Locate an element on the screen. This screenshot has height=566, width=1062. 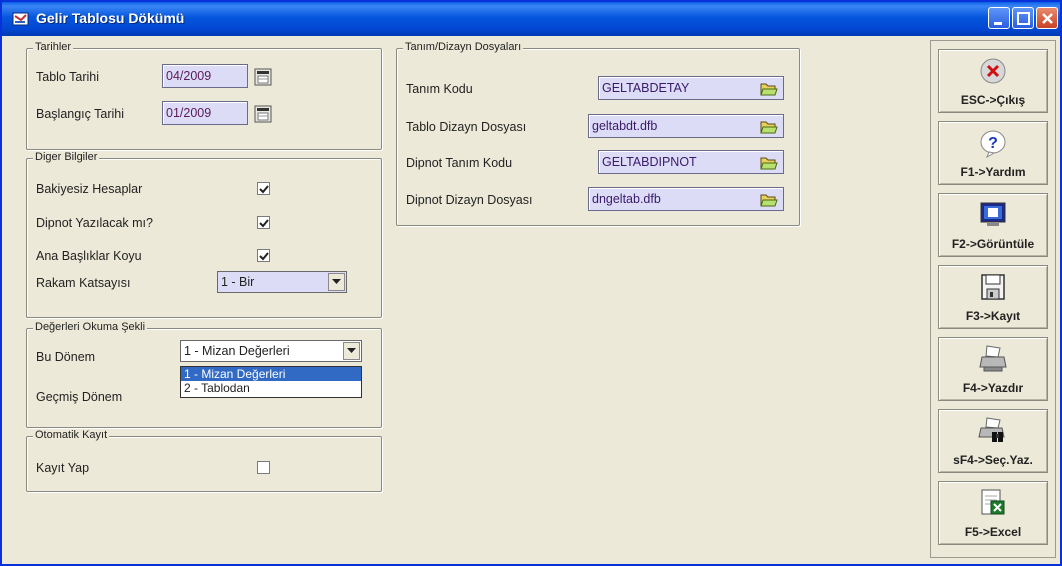
diger-bilgiler-legend: Diger Bilgiler is located at coordinates (66, 157).